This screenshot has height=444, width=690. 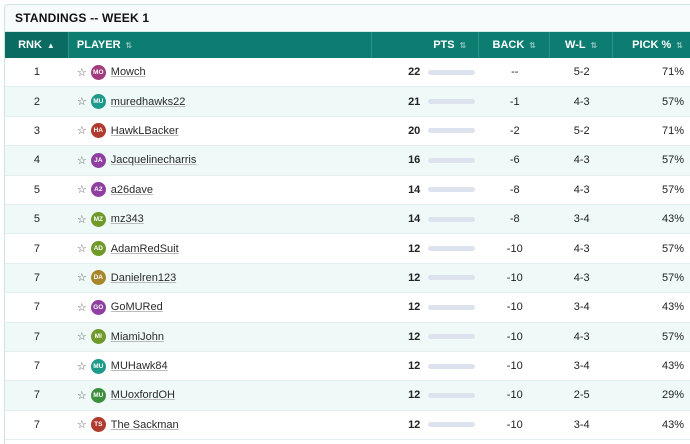 I want to click on pick-cell: 57%, so click(x=651, y=248).